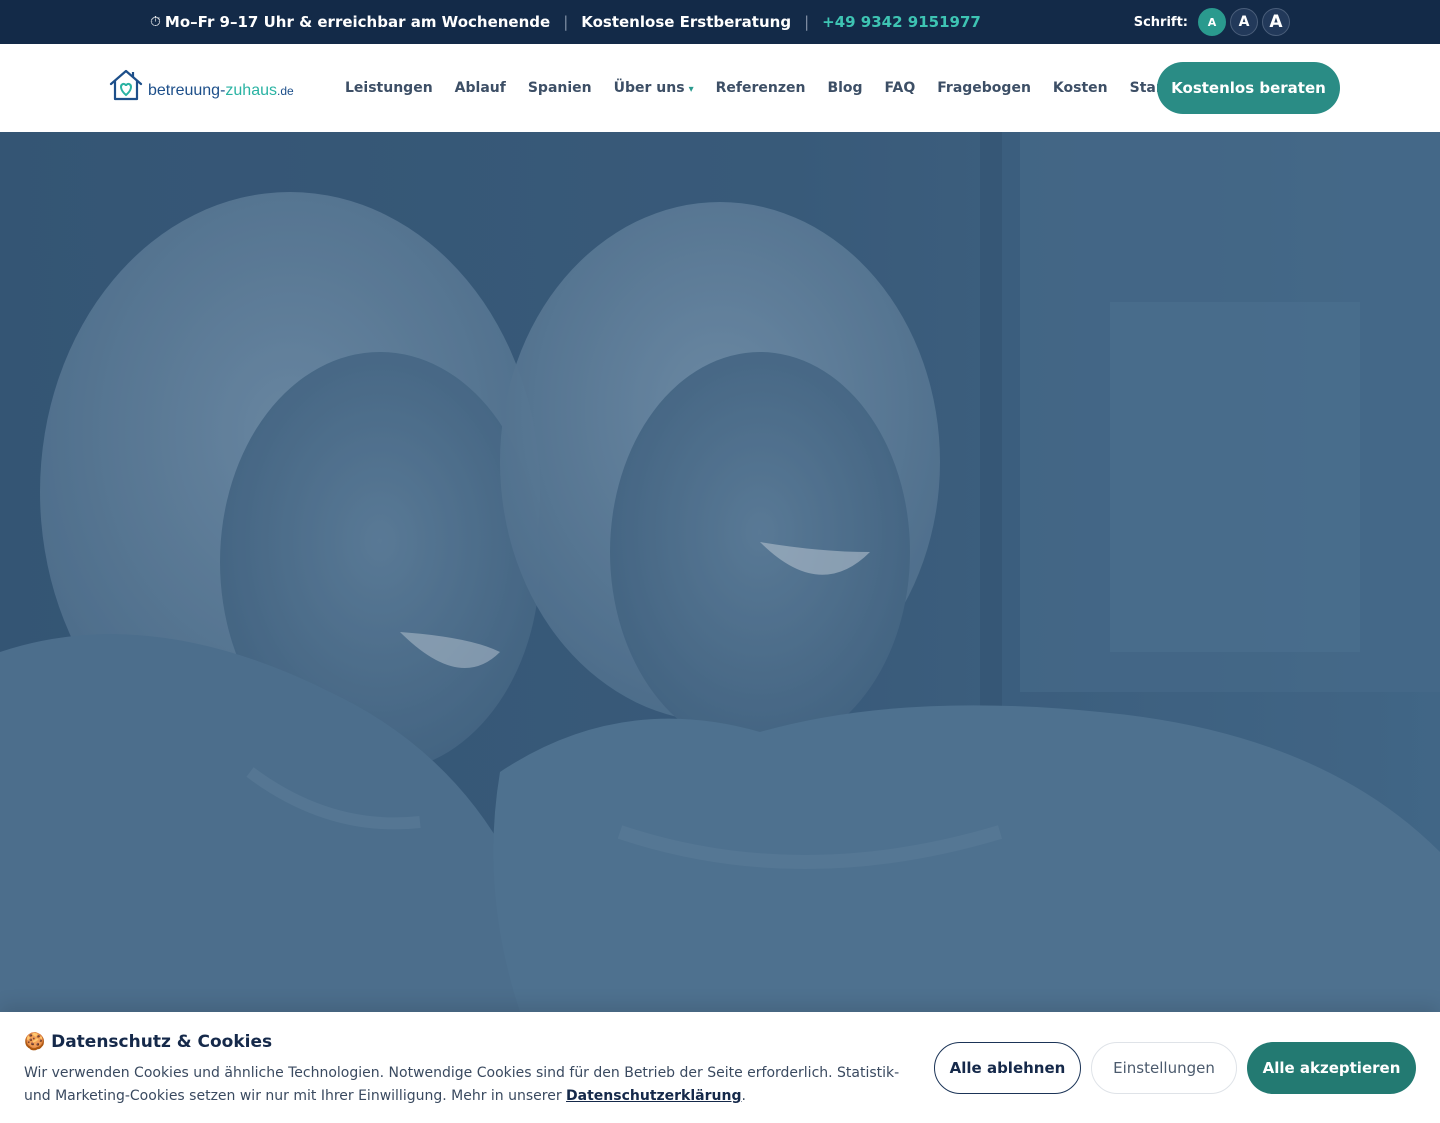 The image size is (1440, 1123). Describe the element at coordinates (901, 22) in the screenshot. I see `phone-link: +49 9342 9151977` at that location.